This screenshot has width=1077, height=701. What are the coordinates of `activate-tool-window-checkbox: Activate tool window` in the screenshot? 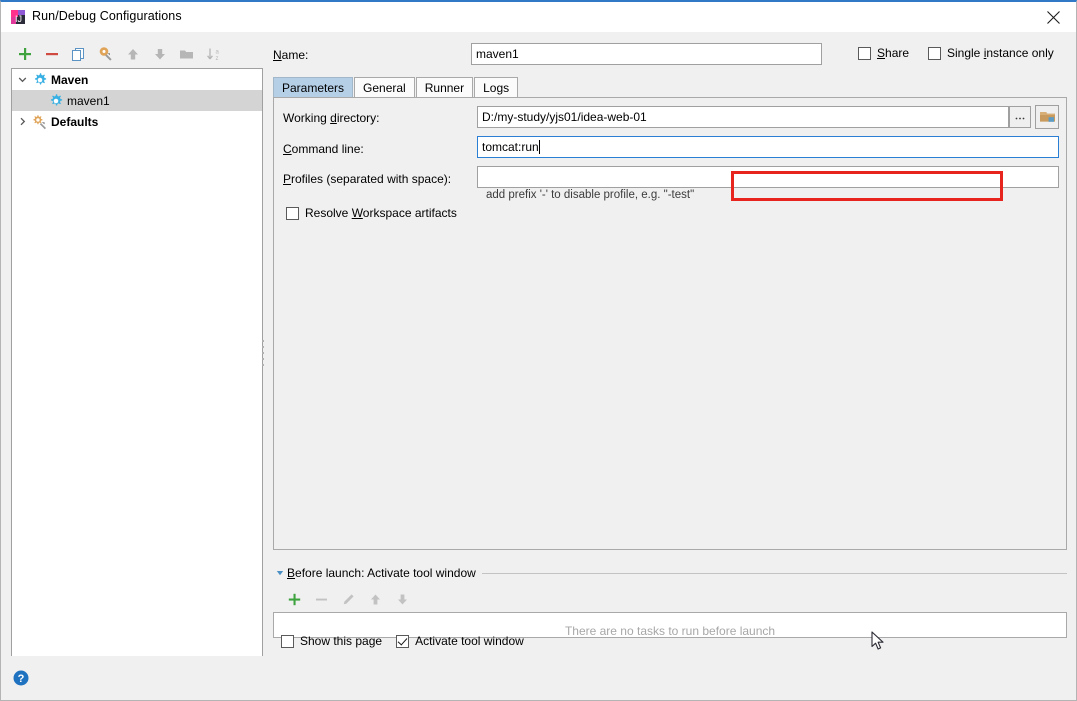 It's located at (460, 641).